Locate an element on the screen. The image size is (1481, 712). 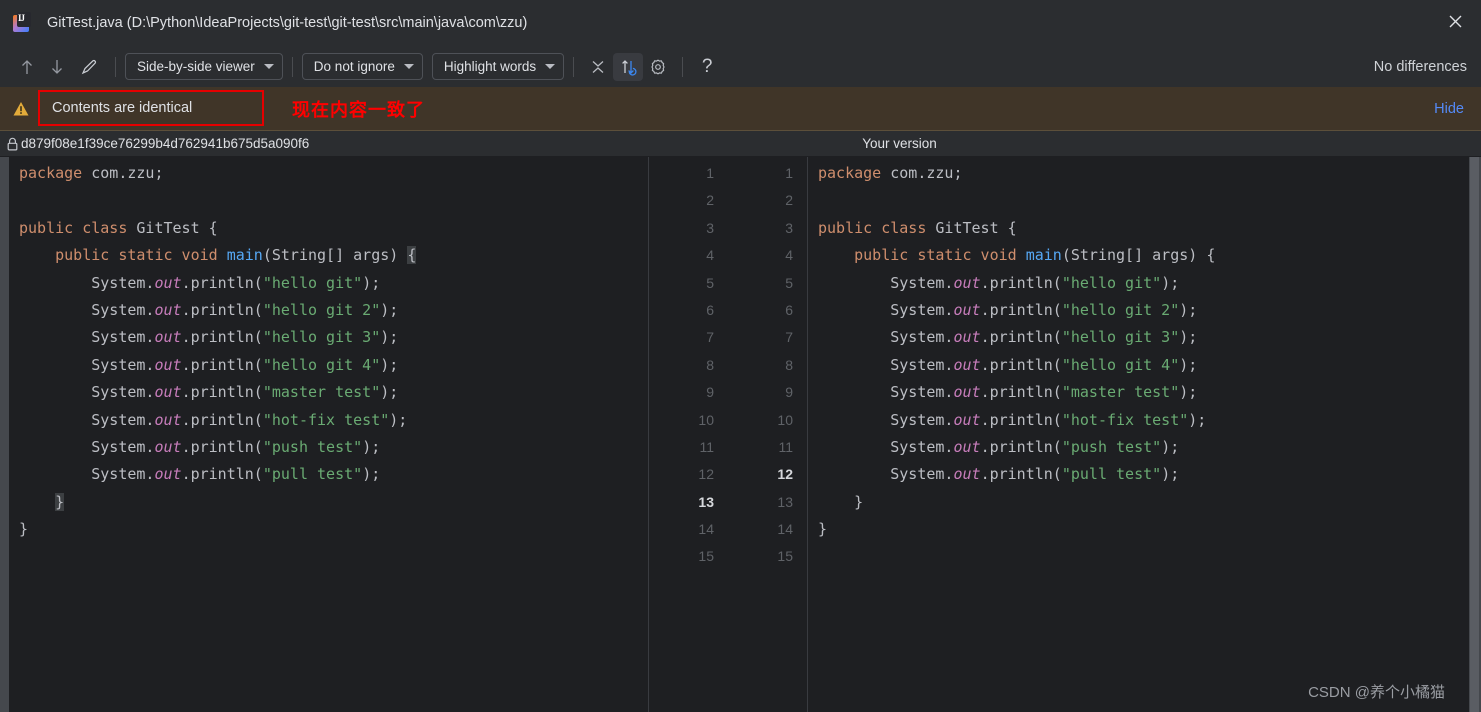
question-mark-icon: ? is located at coordinates (707, 67).